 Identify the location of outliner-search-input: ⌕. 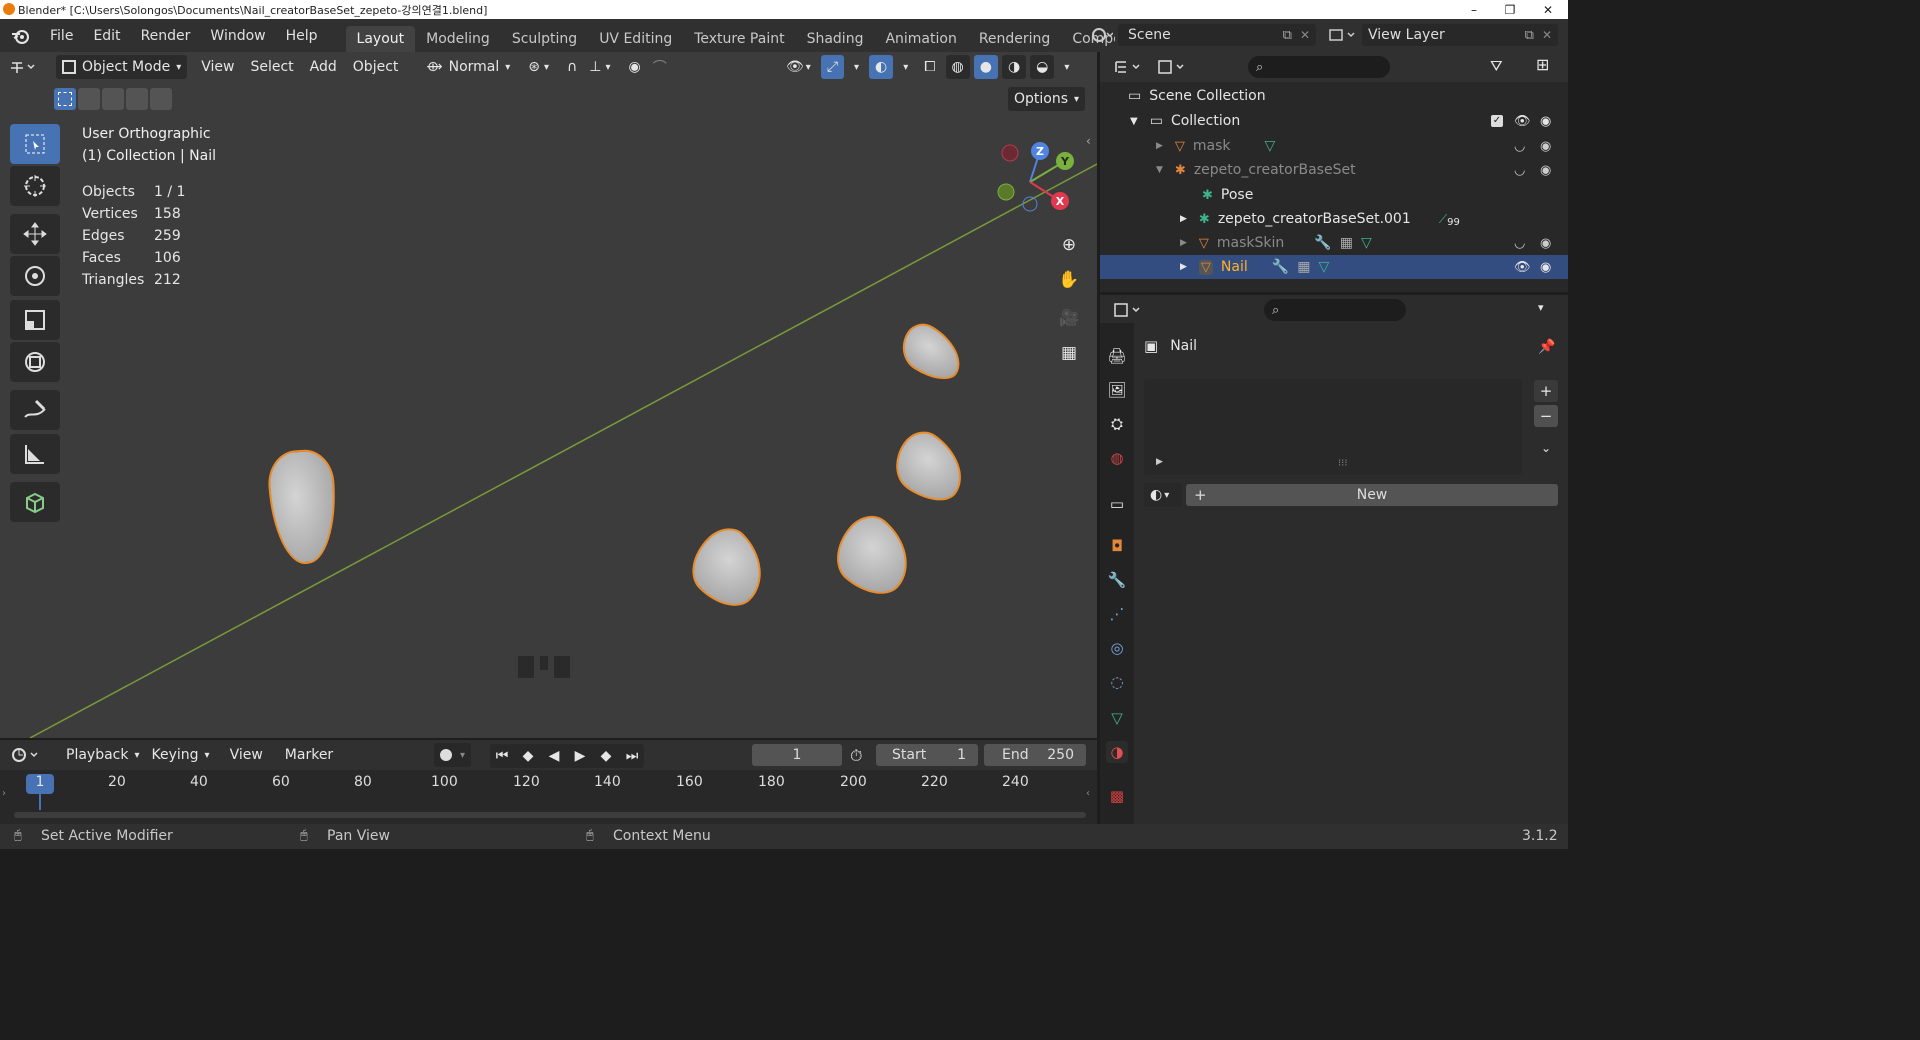
(1319, 67).